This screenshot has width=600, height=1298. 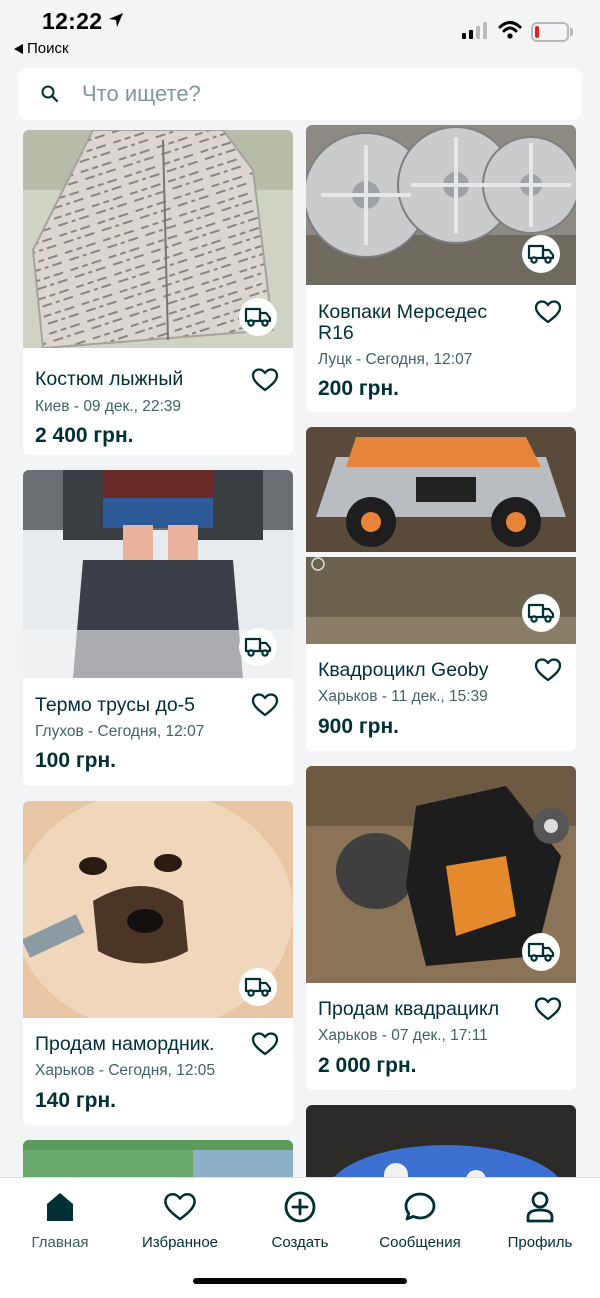 I want to click on search-icon, so click(x=50, y=94).